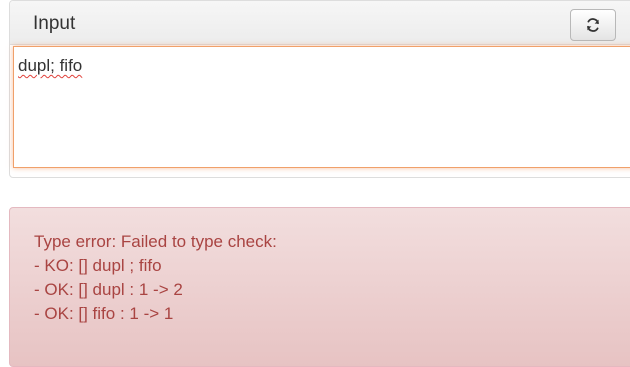  What do you see at coordinates (155, 241) in the screenshot?
I see `error-message-line: Type error: Failed to type check:` at bounding box center [155, 241].